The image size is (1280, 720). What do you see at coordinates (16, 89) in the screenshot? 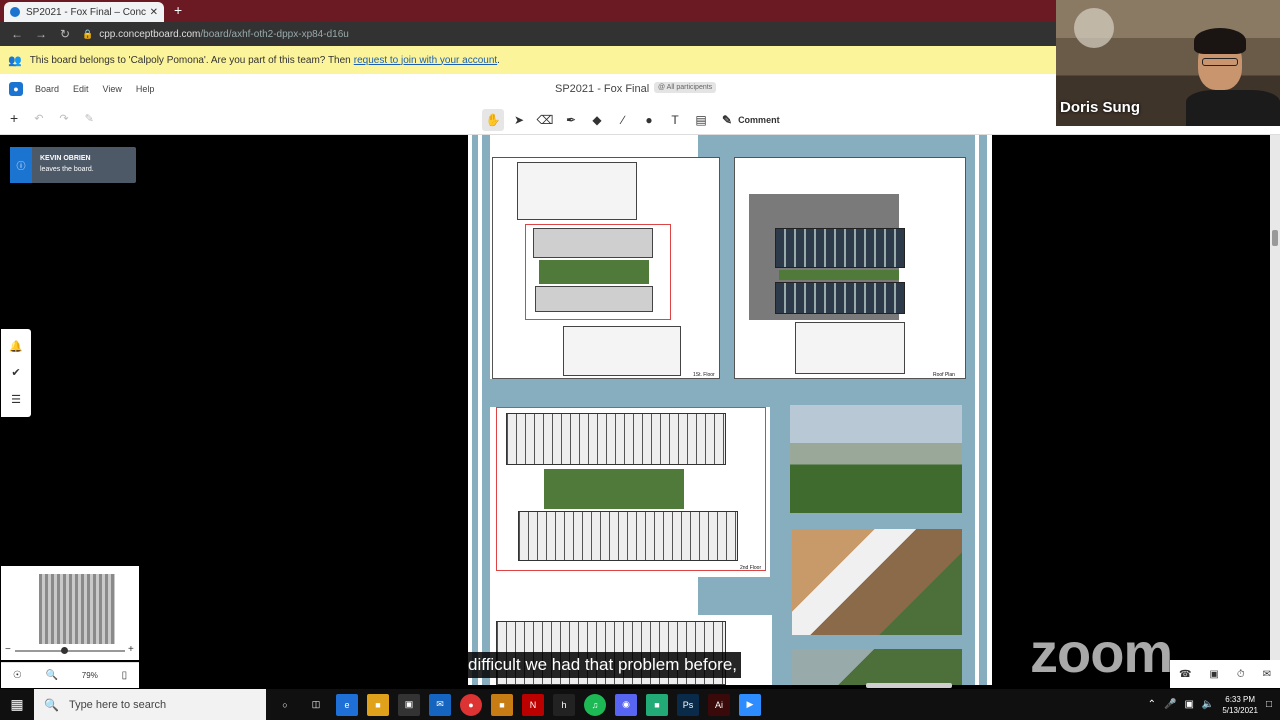
I see `conceptboard-logo: ●` at bounding box center [16, 89].